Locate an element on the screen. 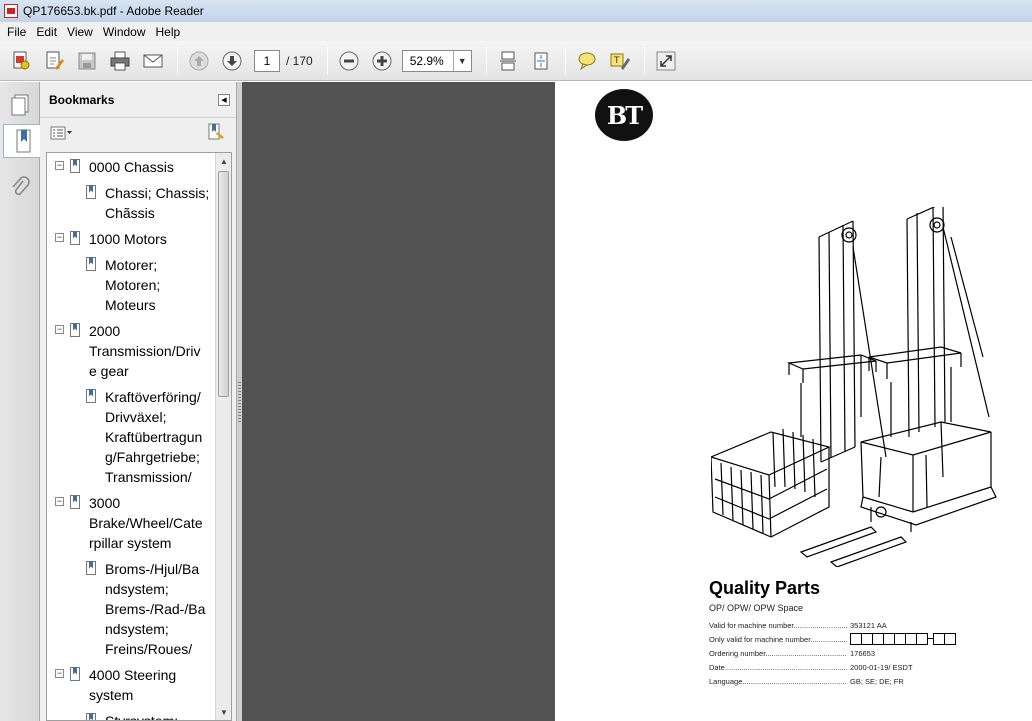 The height and width of the screenshot is (721, 1032). collapse-panel-button: ◀ is located at coordinates (224, 99).